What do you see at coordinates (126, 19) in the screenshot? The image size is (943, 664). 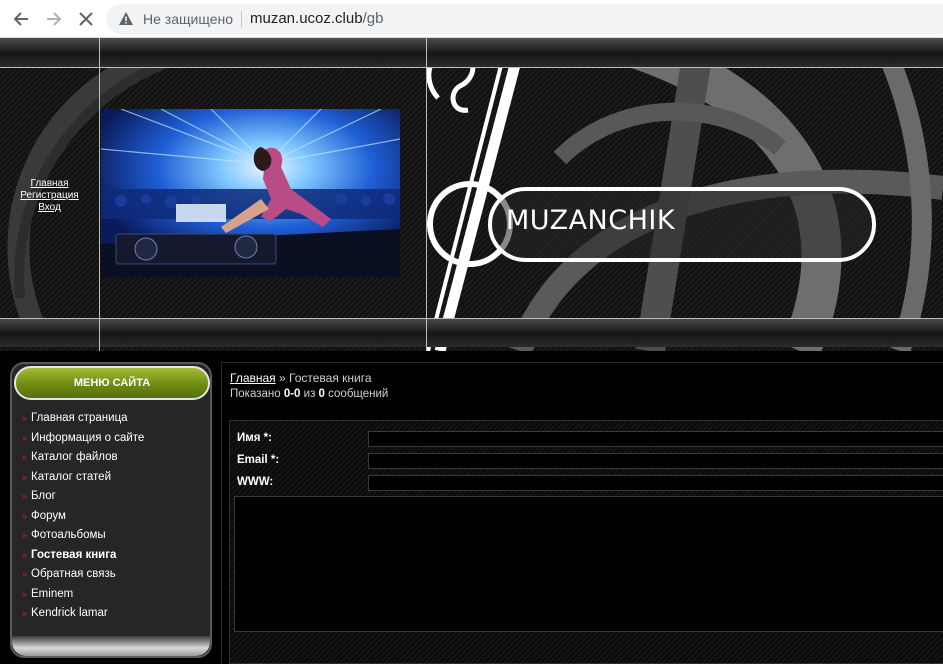 I see `warning-triangle-icon` at bounding box center [126, 19].